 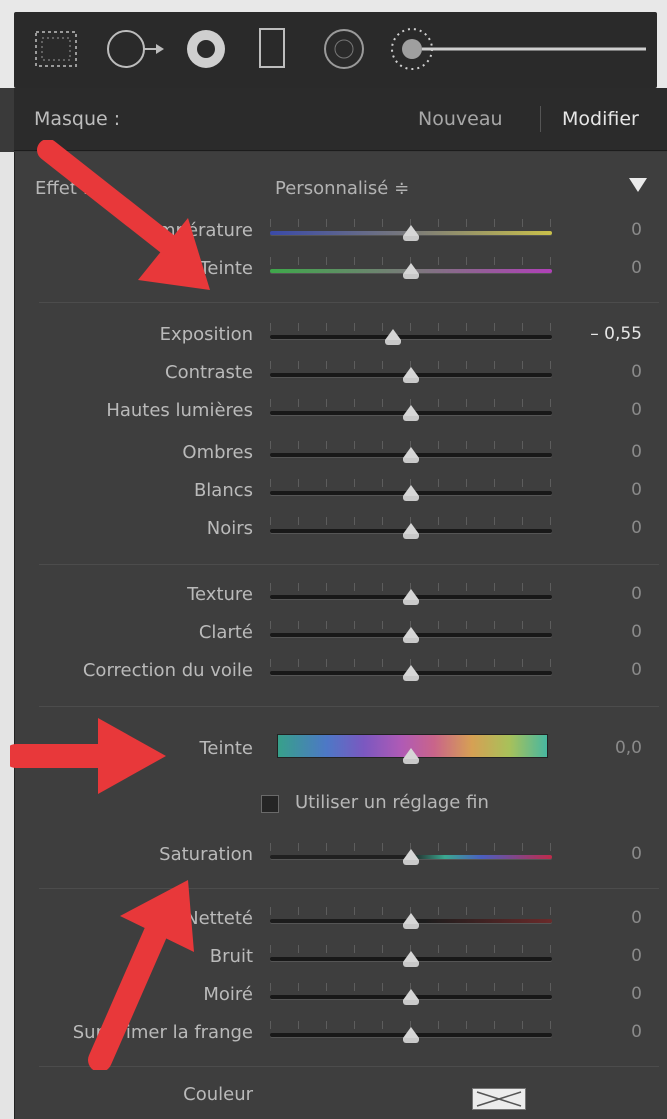 I want to click on tool-strip, so click(x=335, y=50).